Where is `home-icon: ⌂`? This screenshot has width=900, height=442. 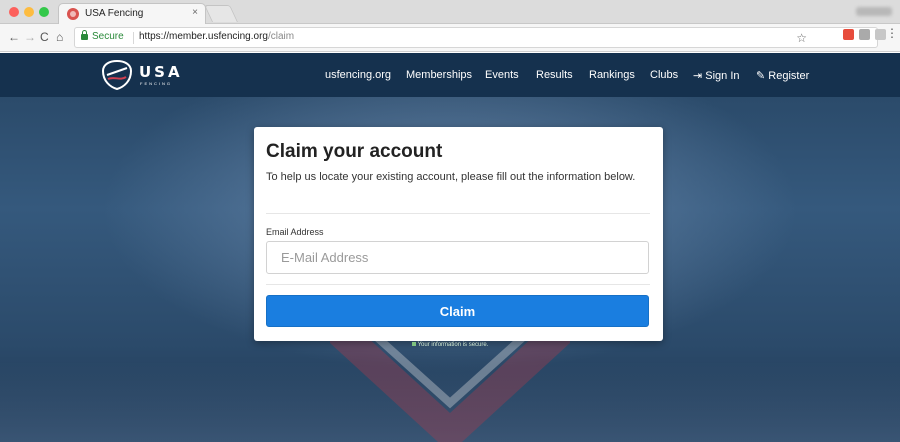
home-icon: ⌂ is located at coordinates (59, 37).